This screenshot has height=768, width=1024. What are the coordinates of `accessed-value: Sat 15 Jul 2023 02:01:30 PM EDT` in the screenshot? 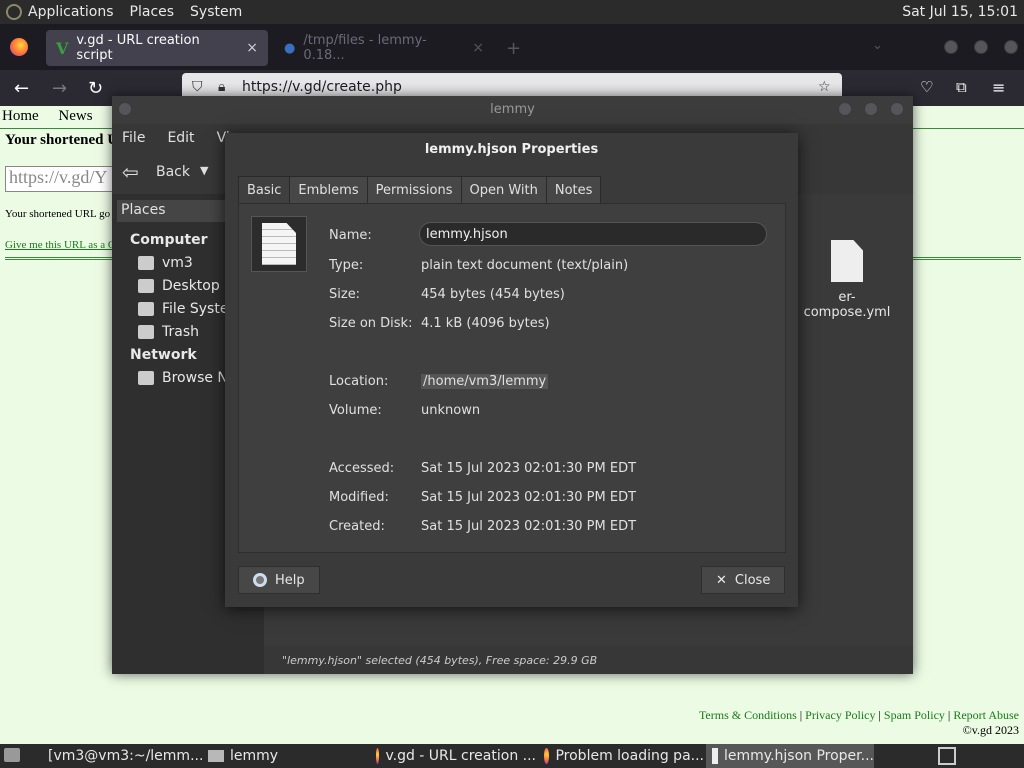 It's located at (529, 468).